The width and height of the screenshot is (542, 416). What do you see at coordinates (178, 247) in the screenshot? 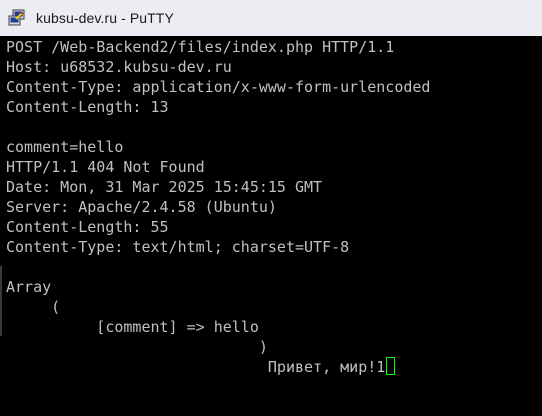
I see `terminal-line: Content-Type: text/html; charset=UTF-8` at bounding box center [178, 247].